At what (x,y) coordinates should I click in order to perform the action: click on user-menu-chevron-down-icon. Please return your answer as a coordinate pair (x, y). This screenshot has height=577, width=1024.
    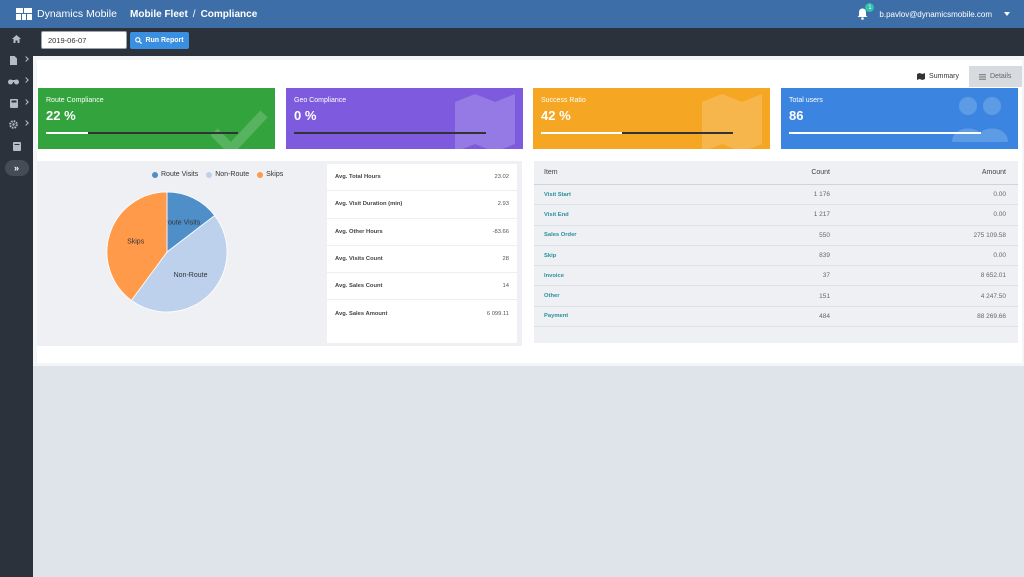
    Looking at the image, I should click on (1007, 14).